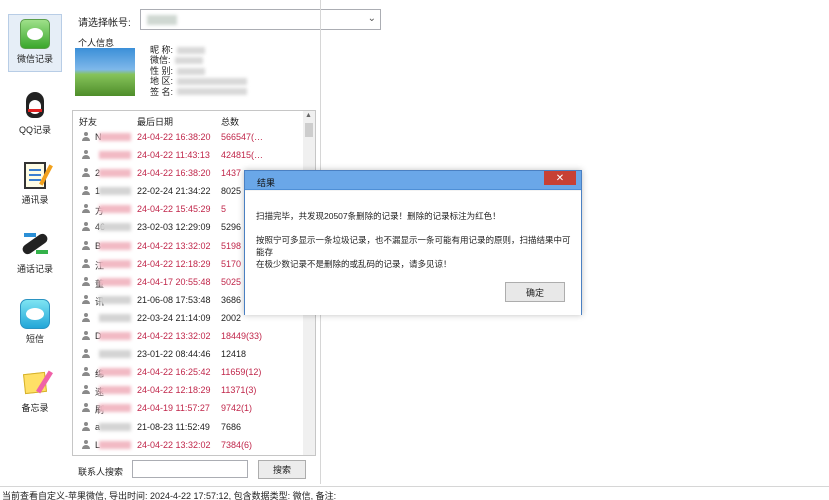 The height and width of the screenshot is (500, 829). Describe the element at coordinates (231, 263) in the screenshot. I see `total-count: 5170` at that location.